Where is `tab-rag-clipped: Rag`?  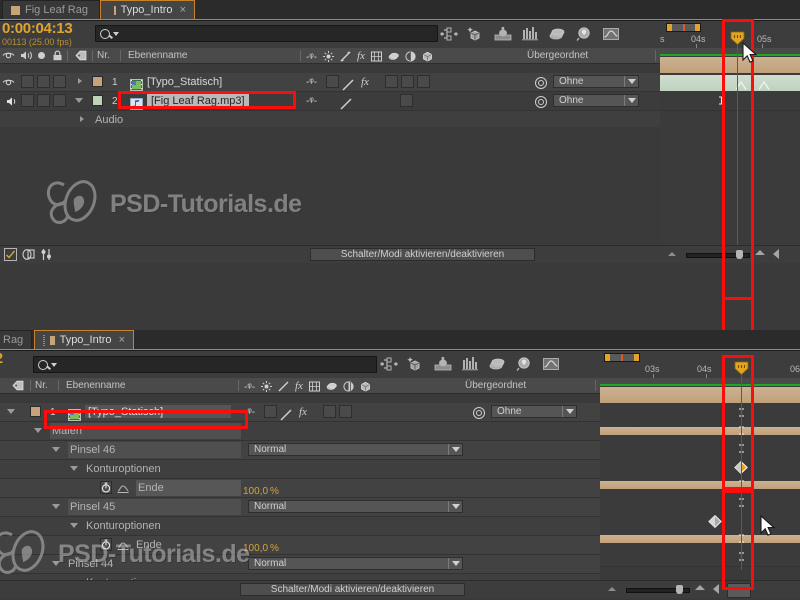
tab-rag-clipped: Rag is located at coordinates (16, 339).